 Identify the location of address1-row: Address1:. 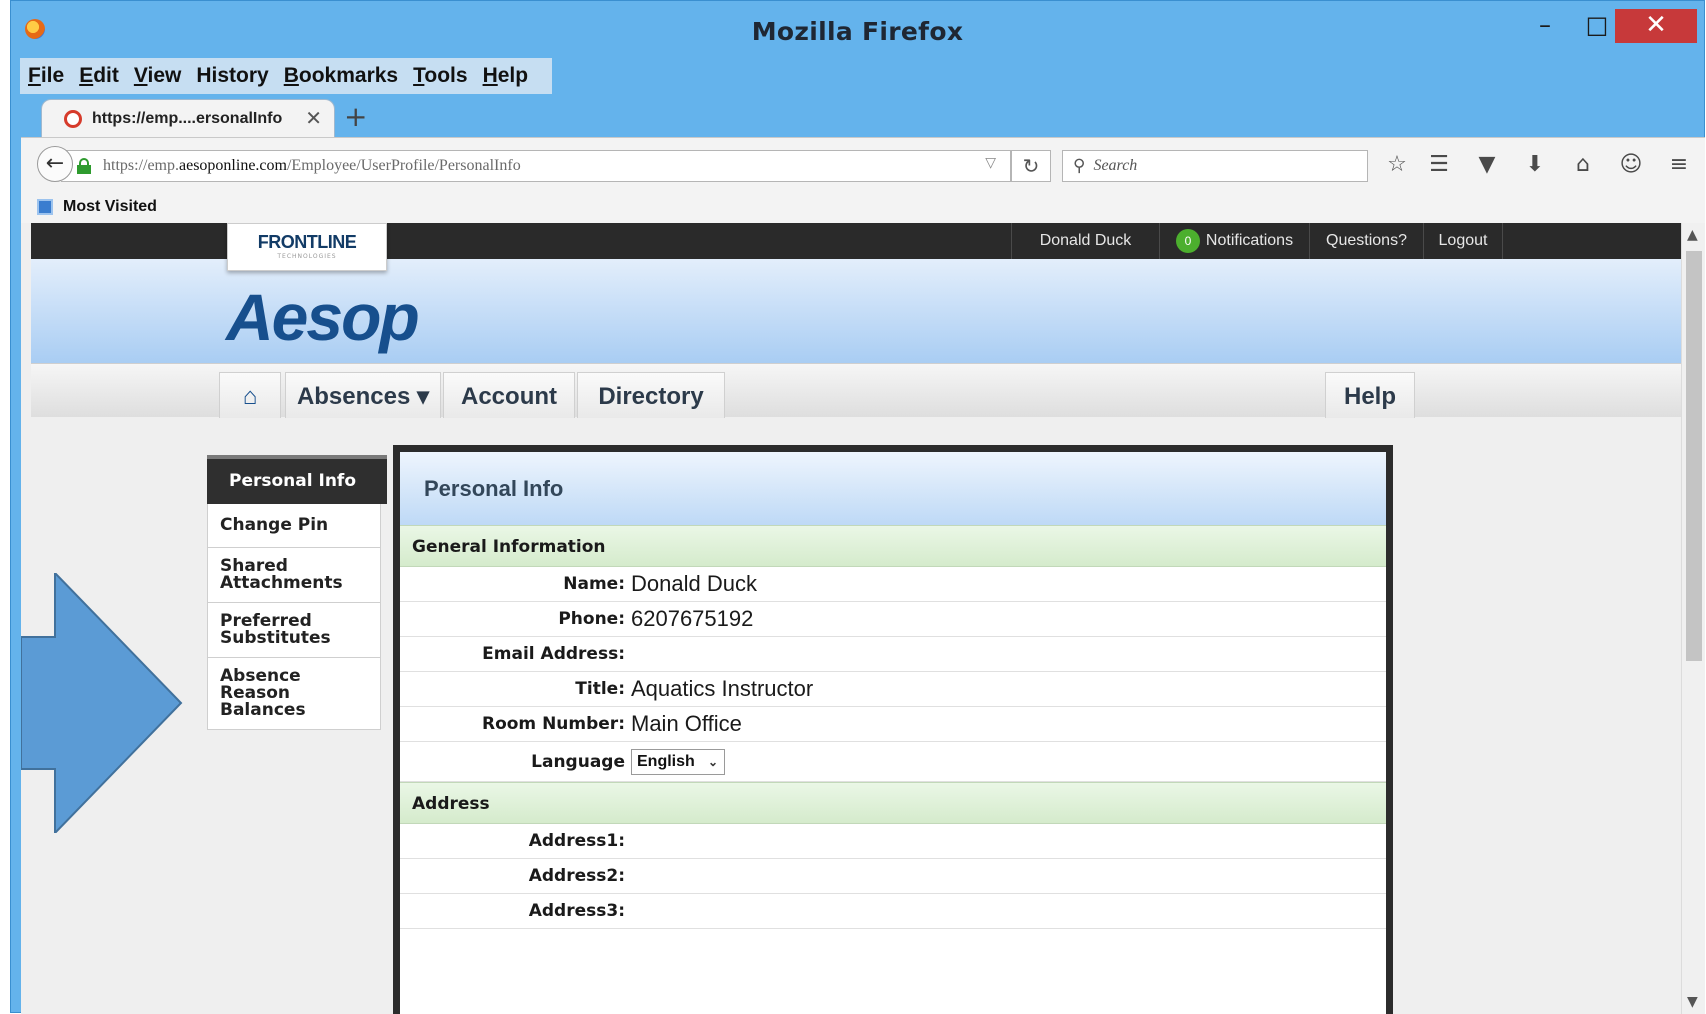
(893, 841).